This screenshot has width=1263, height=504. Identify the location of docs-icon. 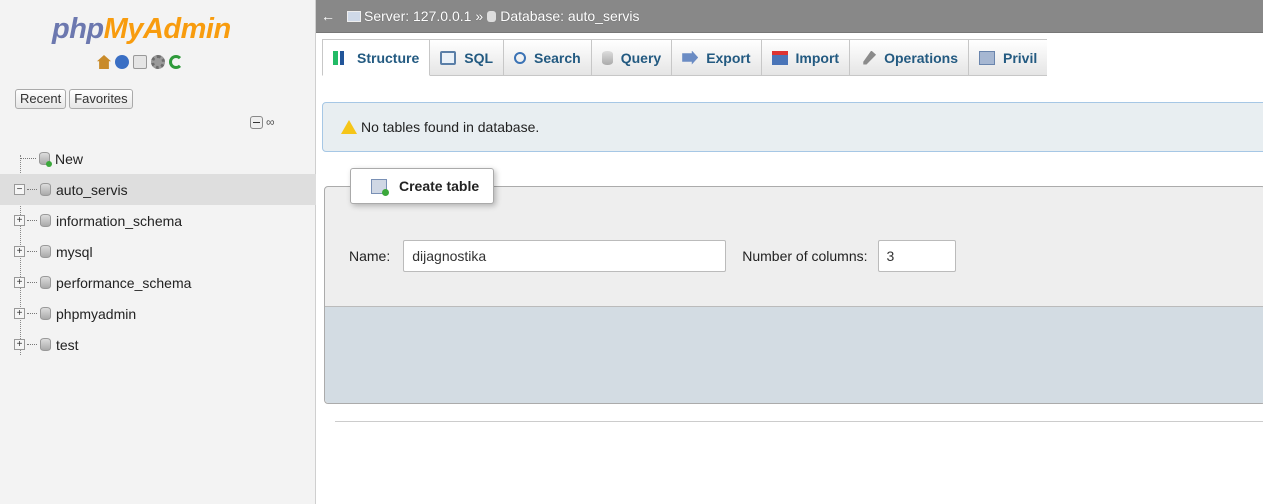
(140, 62).